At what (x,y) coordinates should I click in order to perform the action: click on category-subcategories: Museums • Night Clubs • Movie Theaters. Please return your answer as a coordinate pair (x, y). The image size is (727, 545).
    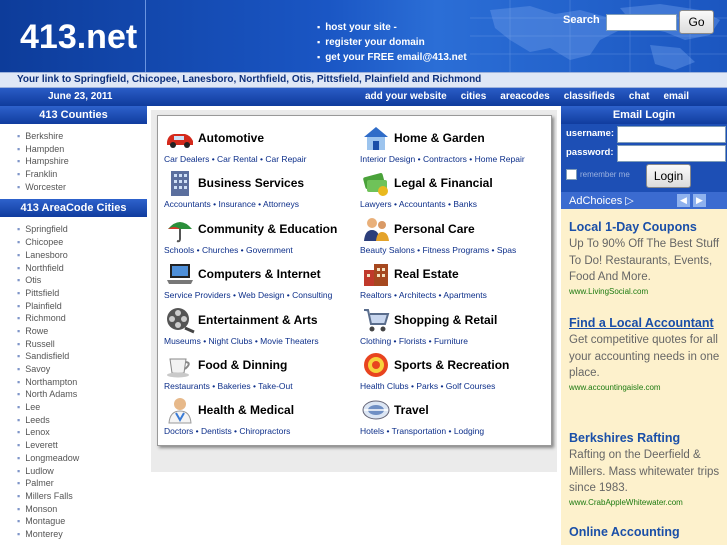
    Looking at the image, I should click on (241, 341).